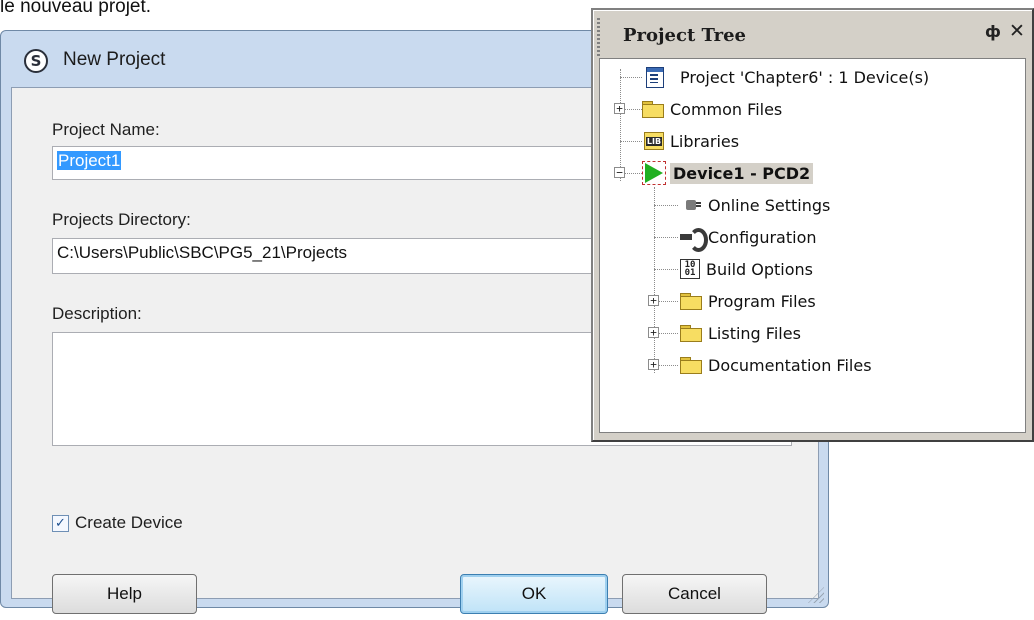 The width and height of the screenshot is (1034, 620). What do you see at coordinates (653, 364) in the screenshot?
I see `expand-documentation-files: +` at bounding box center [653, 364].